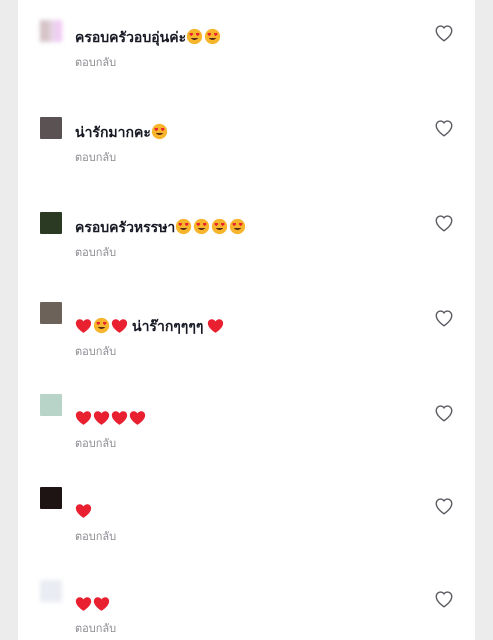 Image resolution: width=493 pixels, height=640 pixels. Describe the element at coordinates (246, 332) in the screenshot. I see `comment-item: น่าร๊ากๆๆๆๆ ตอบกลับ` at that location.